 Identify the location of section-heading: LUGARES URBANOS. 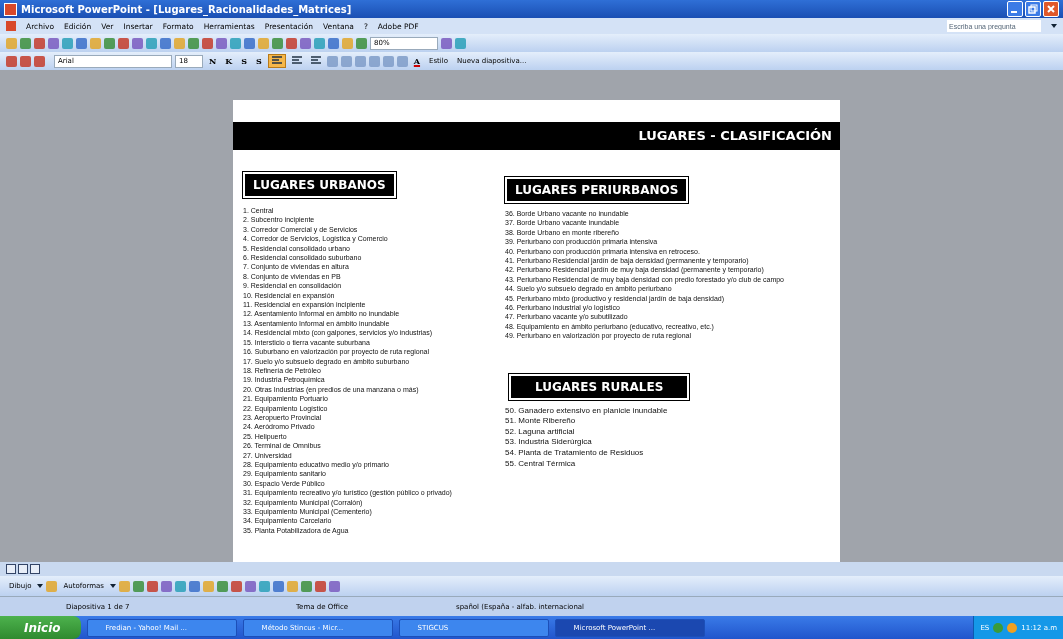
(319, 185).